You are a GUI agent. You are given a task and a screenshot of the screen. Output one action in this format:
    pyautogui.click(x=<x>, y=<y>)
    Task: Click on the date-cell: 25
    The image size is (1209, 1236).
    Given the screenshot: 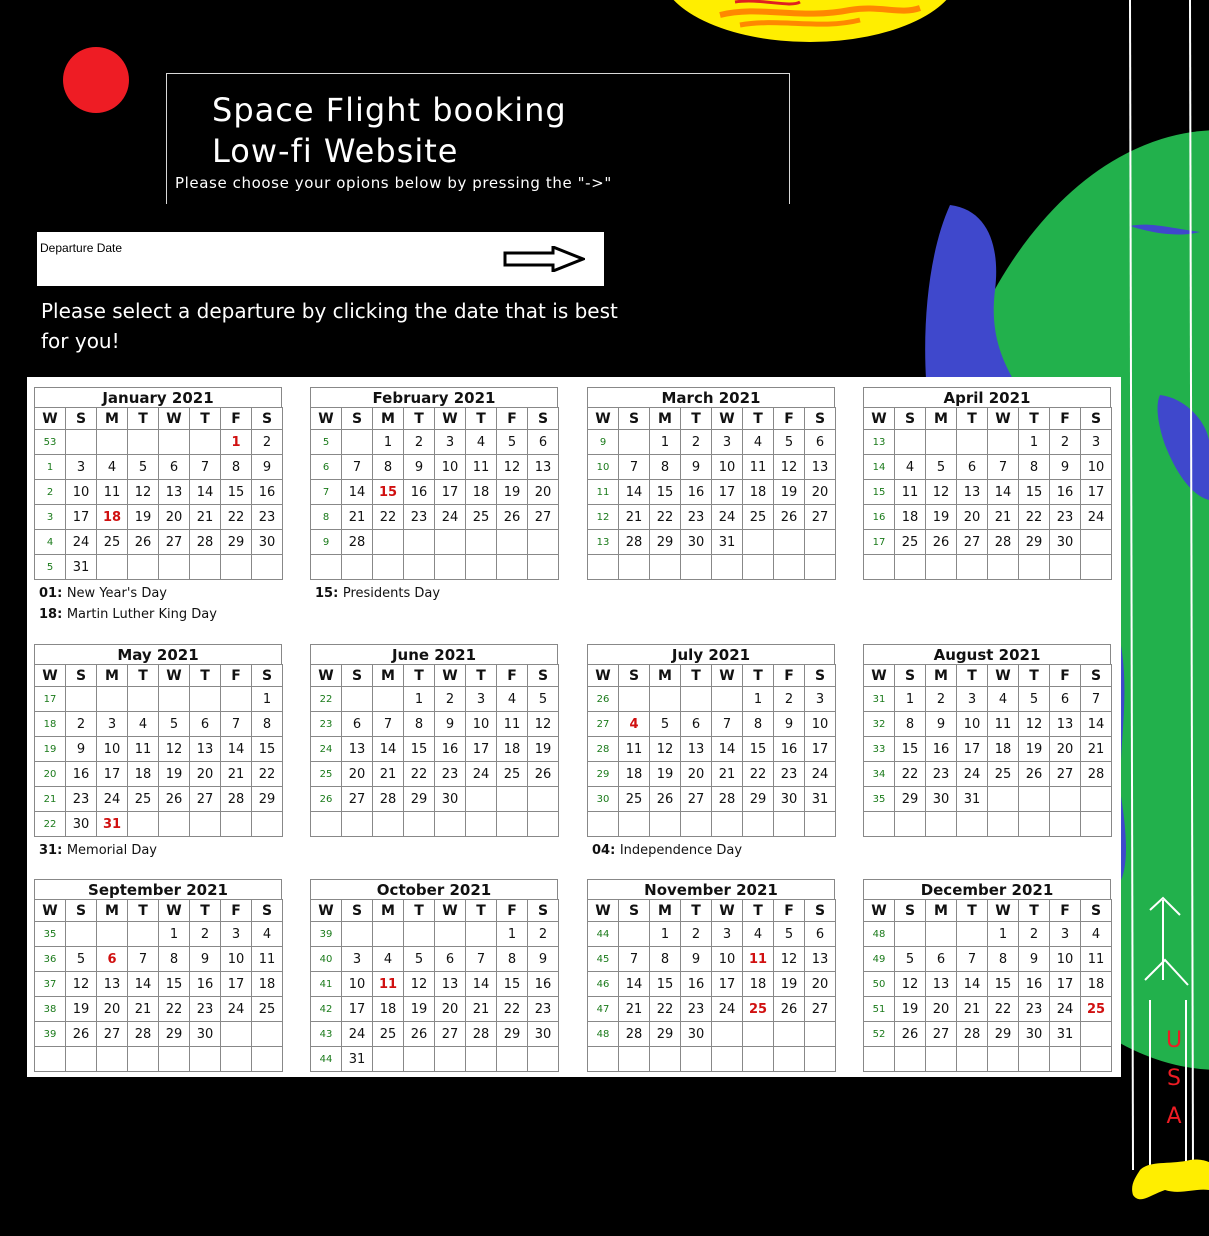 What is the action you would take?
    pyautogui.click(x=512, y=774)
    